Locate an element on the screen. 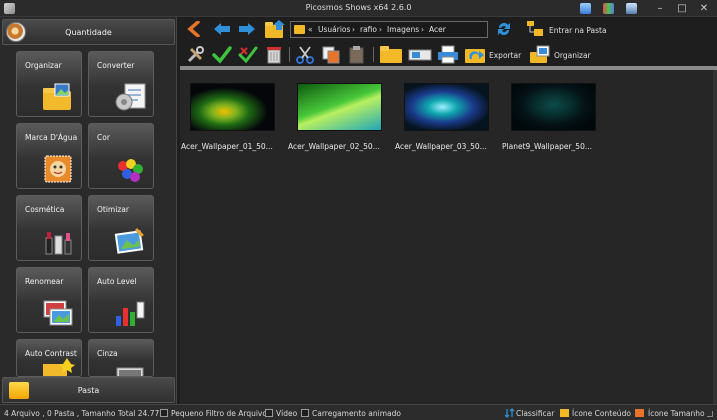 The height and width of the screenshot is (420, 717). export-label: Exportar is located at coordinates (505, 55).